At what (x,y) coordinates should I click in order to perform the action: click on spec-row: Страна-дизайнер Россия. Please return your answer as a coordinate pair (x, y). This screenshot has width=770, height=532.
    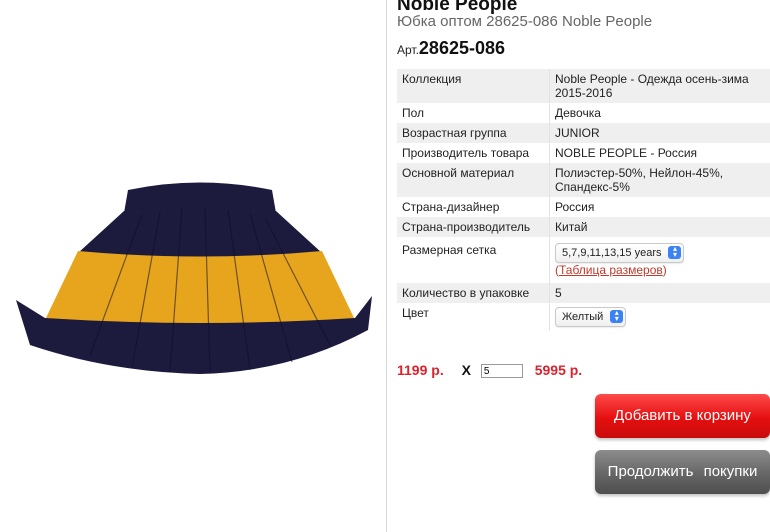
    Looking at the image, I should click on (583, 207).